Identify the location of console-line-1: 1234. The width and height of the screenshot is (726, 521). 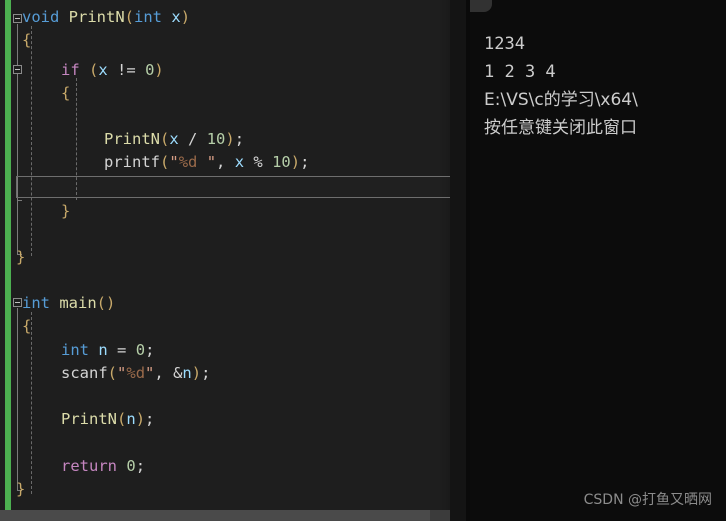
(504, 44).